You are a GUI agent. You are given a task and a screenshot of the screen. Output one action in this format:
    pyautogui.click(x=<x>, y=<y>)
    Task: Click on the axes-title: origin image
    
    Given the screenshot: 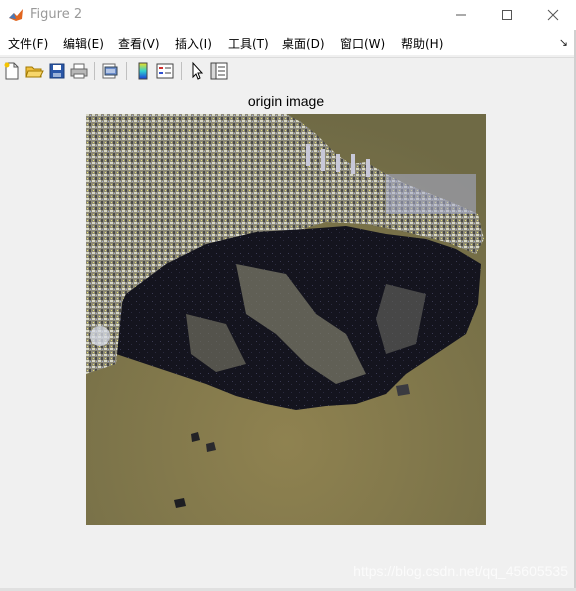 What is the action you would take?
    pyautogui.click(x=286, y=101)
    